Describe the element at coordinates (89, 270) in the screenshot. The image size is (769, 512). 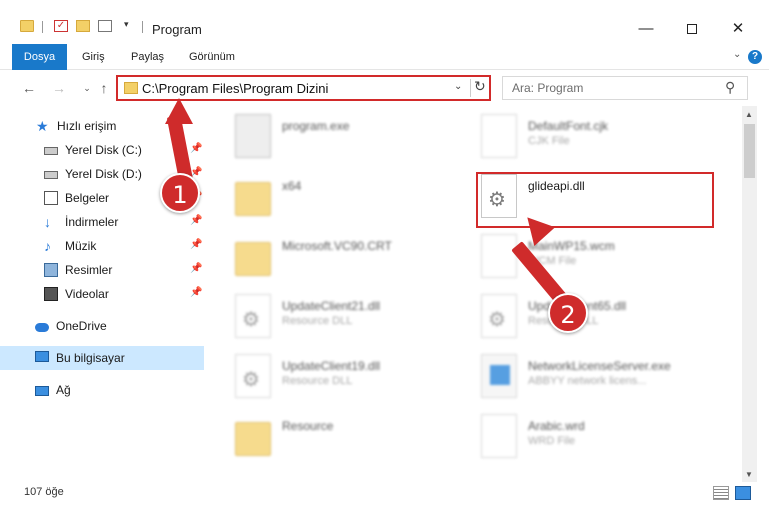
I see `sidebar-item-label: Resimler` at that location.